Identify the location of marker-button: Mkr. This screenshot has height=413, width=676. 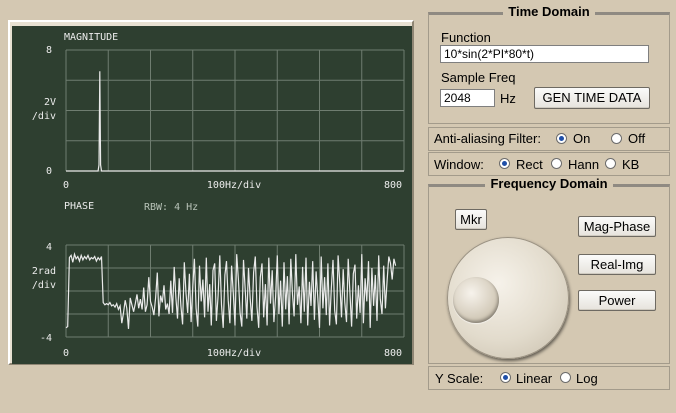
(471, 219).